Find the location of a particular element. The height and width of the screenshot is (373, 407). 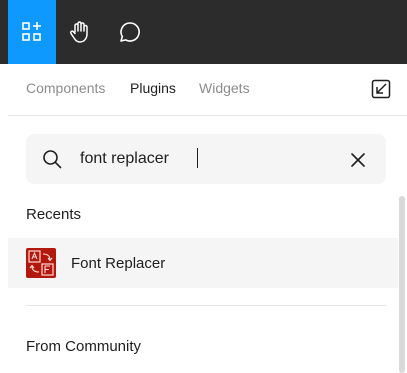

resources-tool-button is located at coordinates (32, 32).